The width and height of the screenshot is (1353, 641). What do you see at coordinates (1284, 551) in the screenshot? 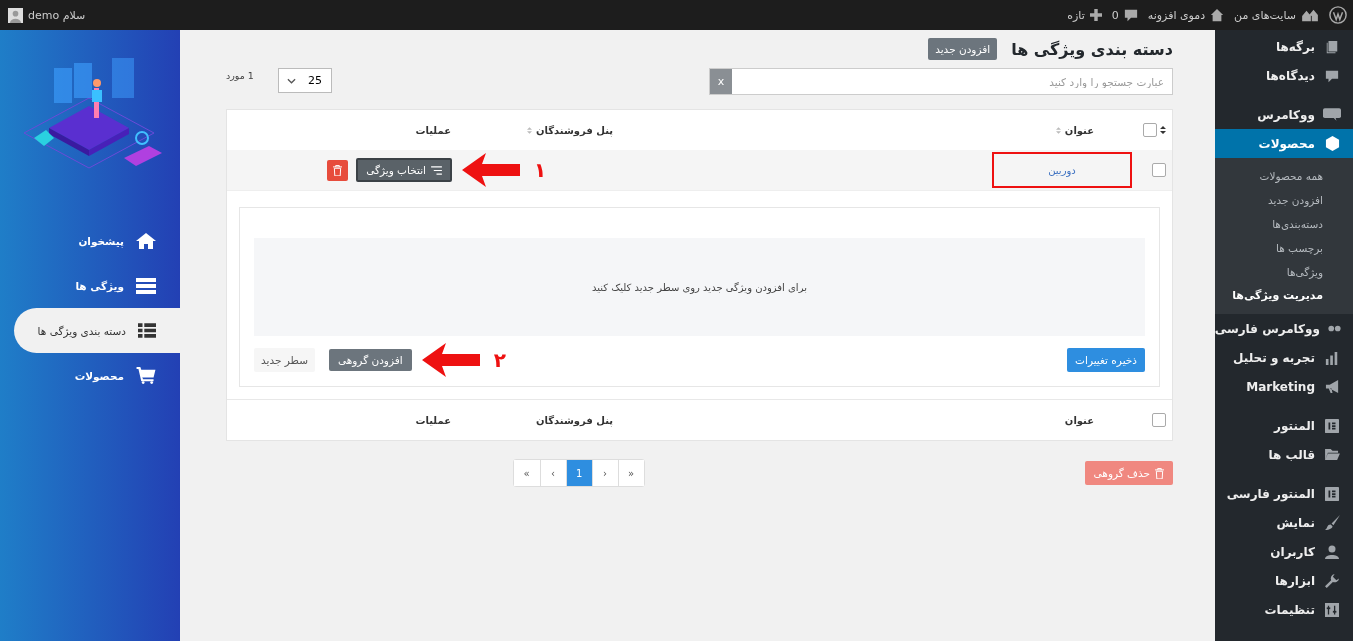
I see `menu-item: کاربران` at bounding box center [1284, 551].